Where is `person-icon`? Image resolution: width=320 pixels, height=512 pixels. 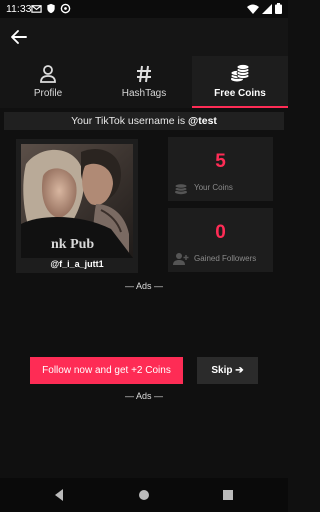
person-icon is located at coordinates (48, 74).